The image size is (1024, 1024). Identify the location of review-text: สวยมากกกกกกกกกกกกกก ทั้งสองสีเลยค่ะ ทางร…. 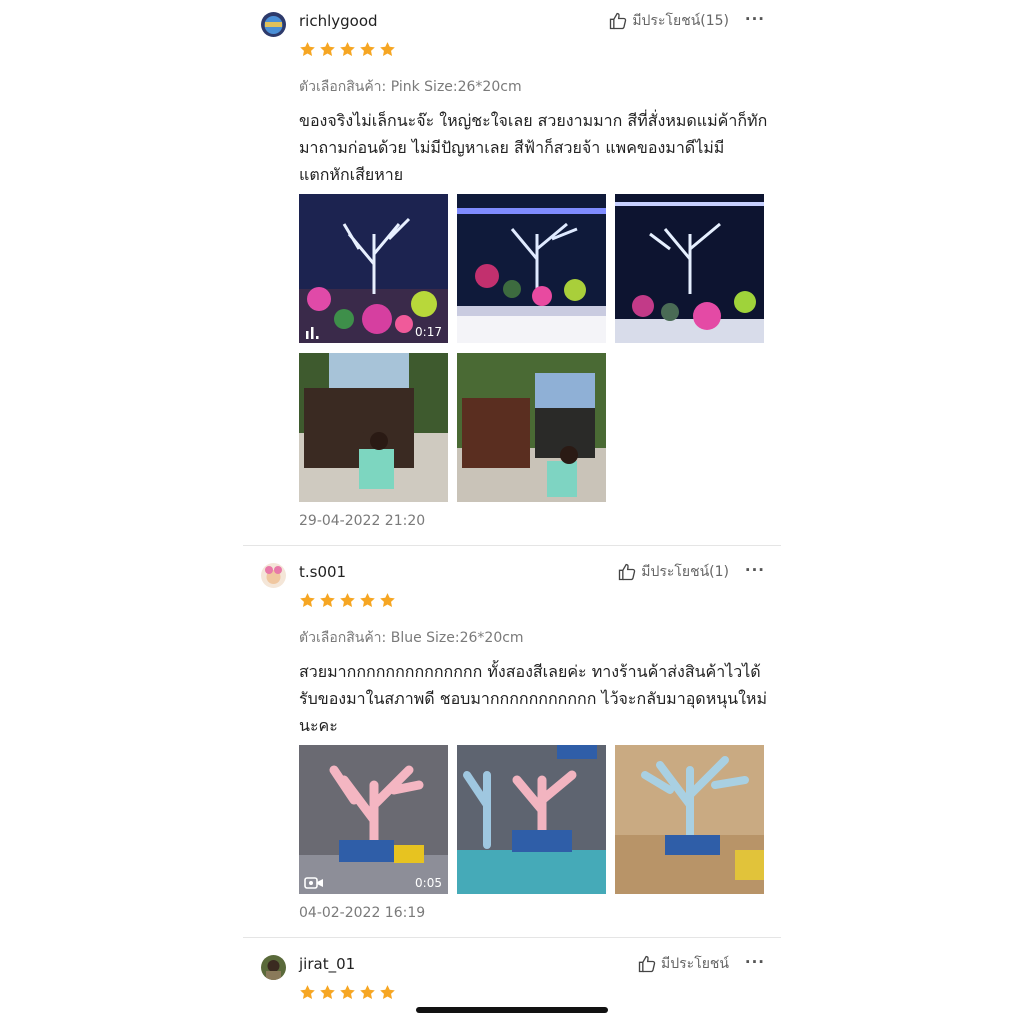
(533, 698).